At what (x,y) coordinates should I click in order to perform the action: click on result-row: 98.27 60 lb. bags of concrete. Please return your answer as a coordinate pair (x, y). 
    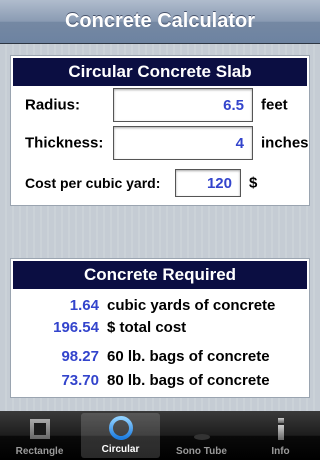
    Looking at the image, I should click on (160, 358).